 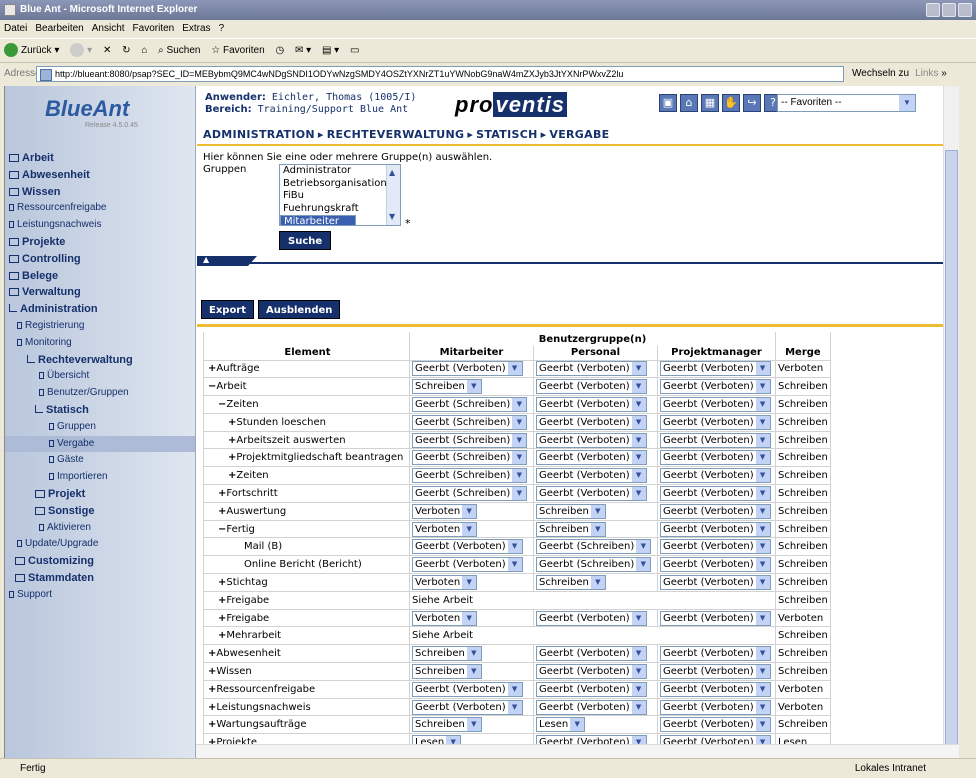 I want to click on print-button: ▤ ▾, so click(x=330, y=51).